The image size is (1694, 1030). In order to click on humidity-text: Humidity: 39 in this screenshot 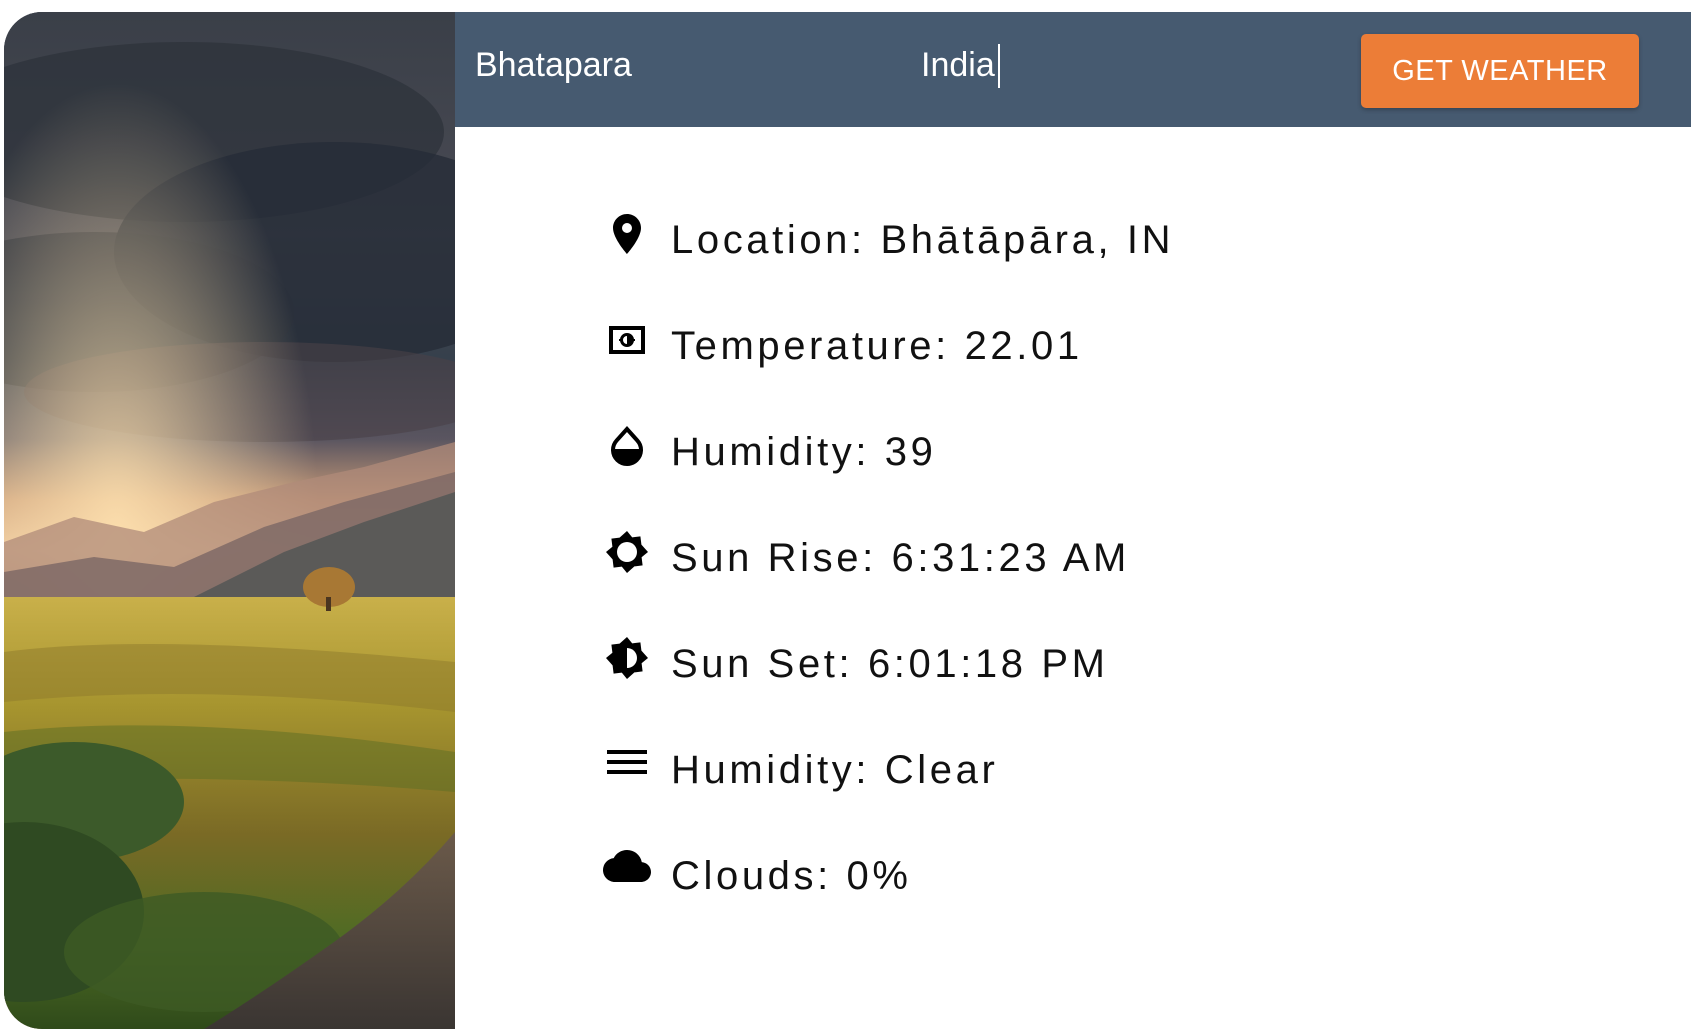, I will do `click(804, 452)`.